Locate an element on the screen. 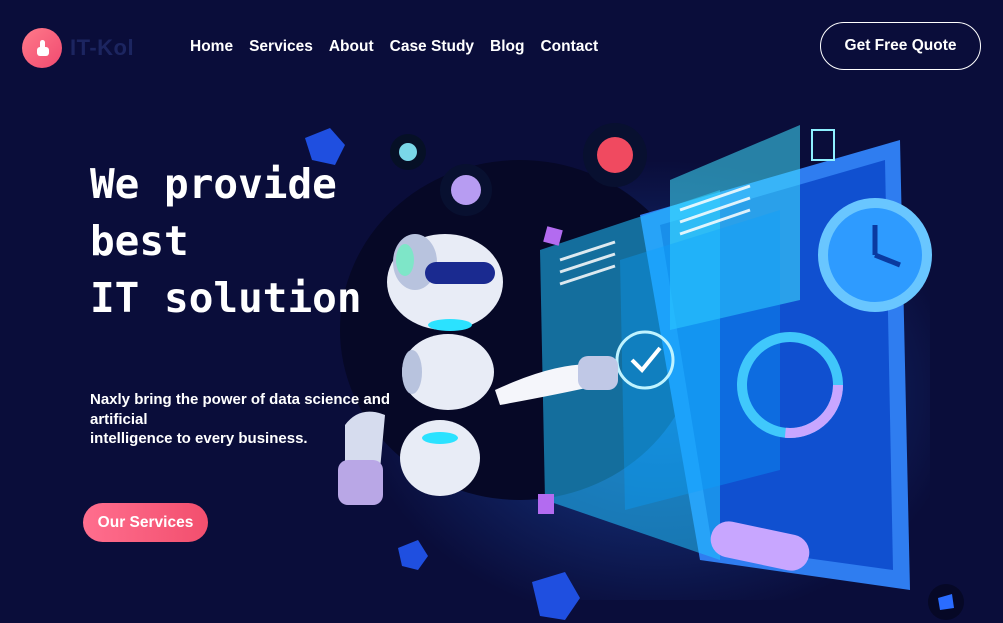  nav-item-blog: Blog is located at coordinates (507, 47).